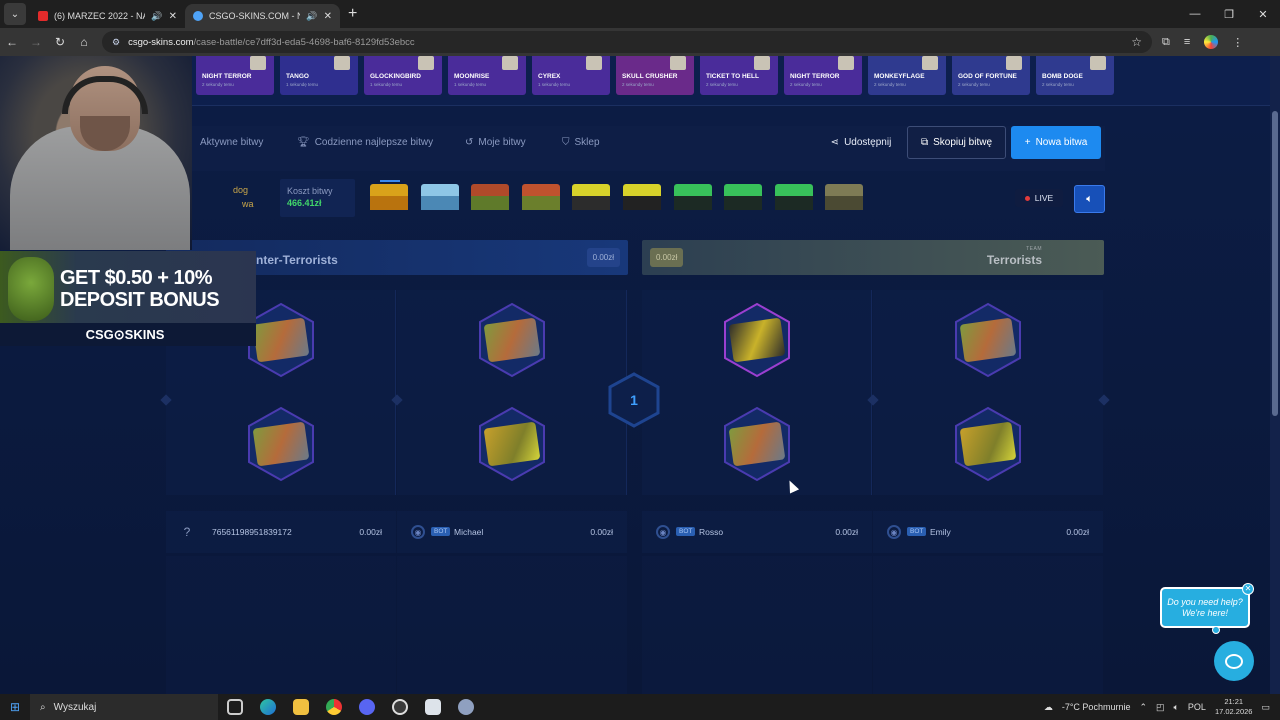  I want to click on live-drop-card: GLOCKINGBIRD 1 sekundę temu, so click(403, 75).